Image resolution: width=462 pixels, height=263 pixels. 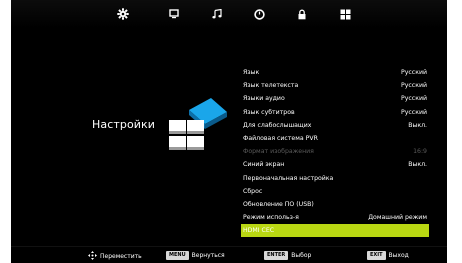 I want to click on menu-item-label: Язык субтитров, so click(x=269, y=112).